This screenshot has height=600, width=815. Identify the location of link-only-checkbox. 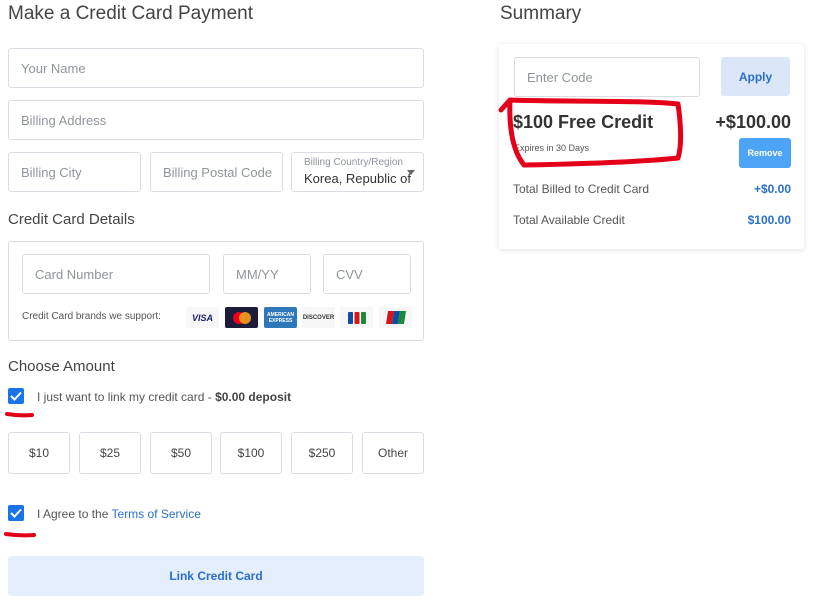
(16, 396).